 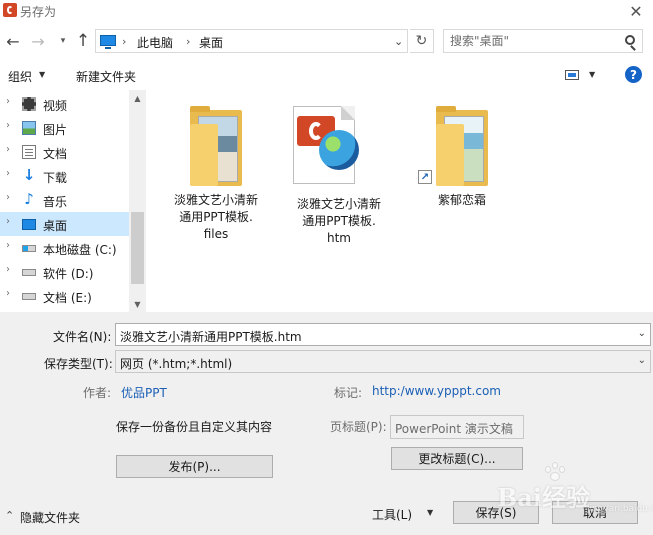 I want to click on refresh-button: ↻, so click(x=422, y=41).